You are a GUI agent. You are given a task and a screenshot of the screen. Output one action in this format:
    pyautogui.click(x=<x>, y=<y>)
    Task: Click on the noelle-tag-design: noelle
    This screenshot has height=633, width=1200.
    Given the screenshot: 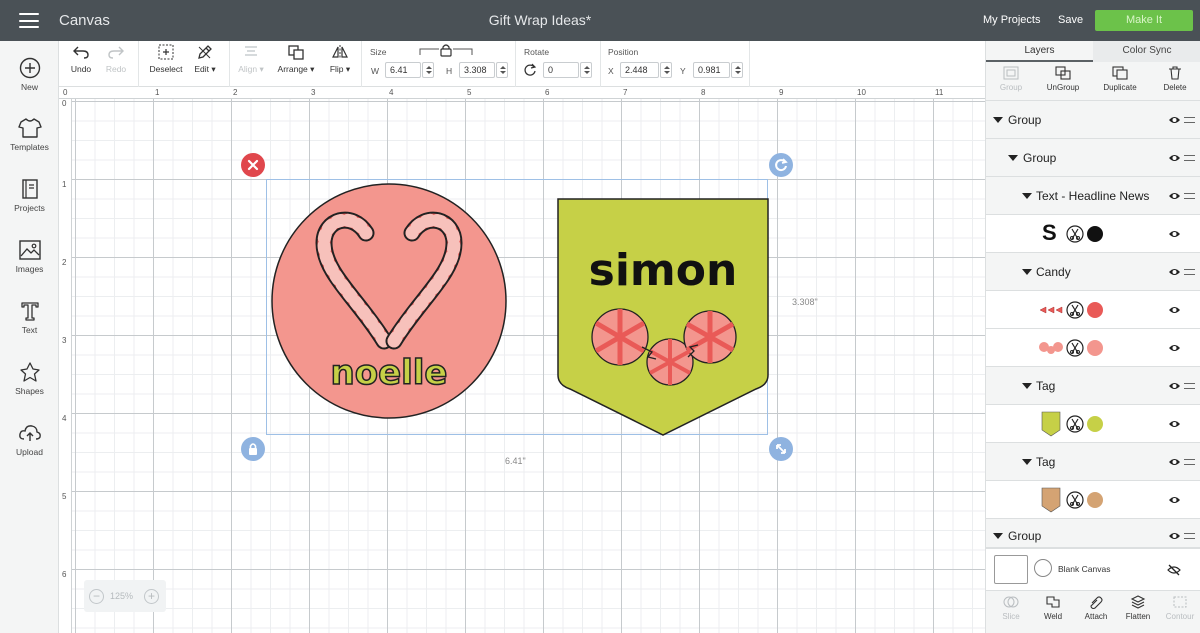 What is the action you would take?
    pyautogui.click(x=389, y=303)
    